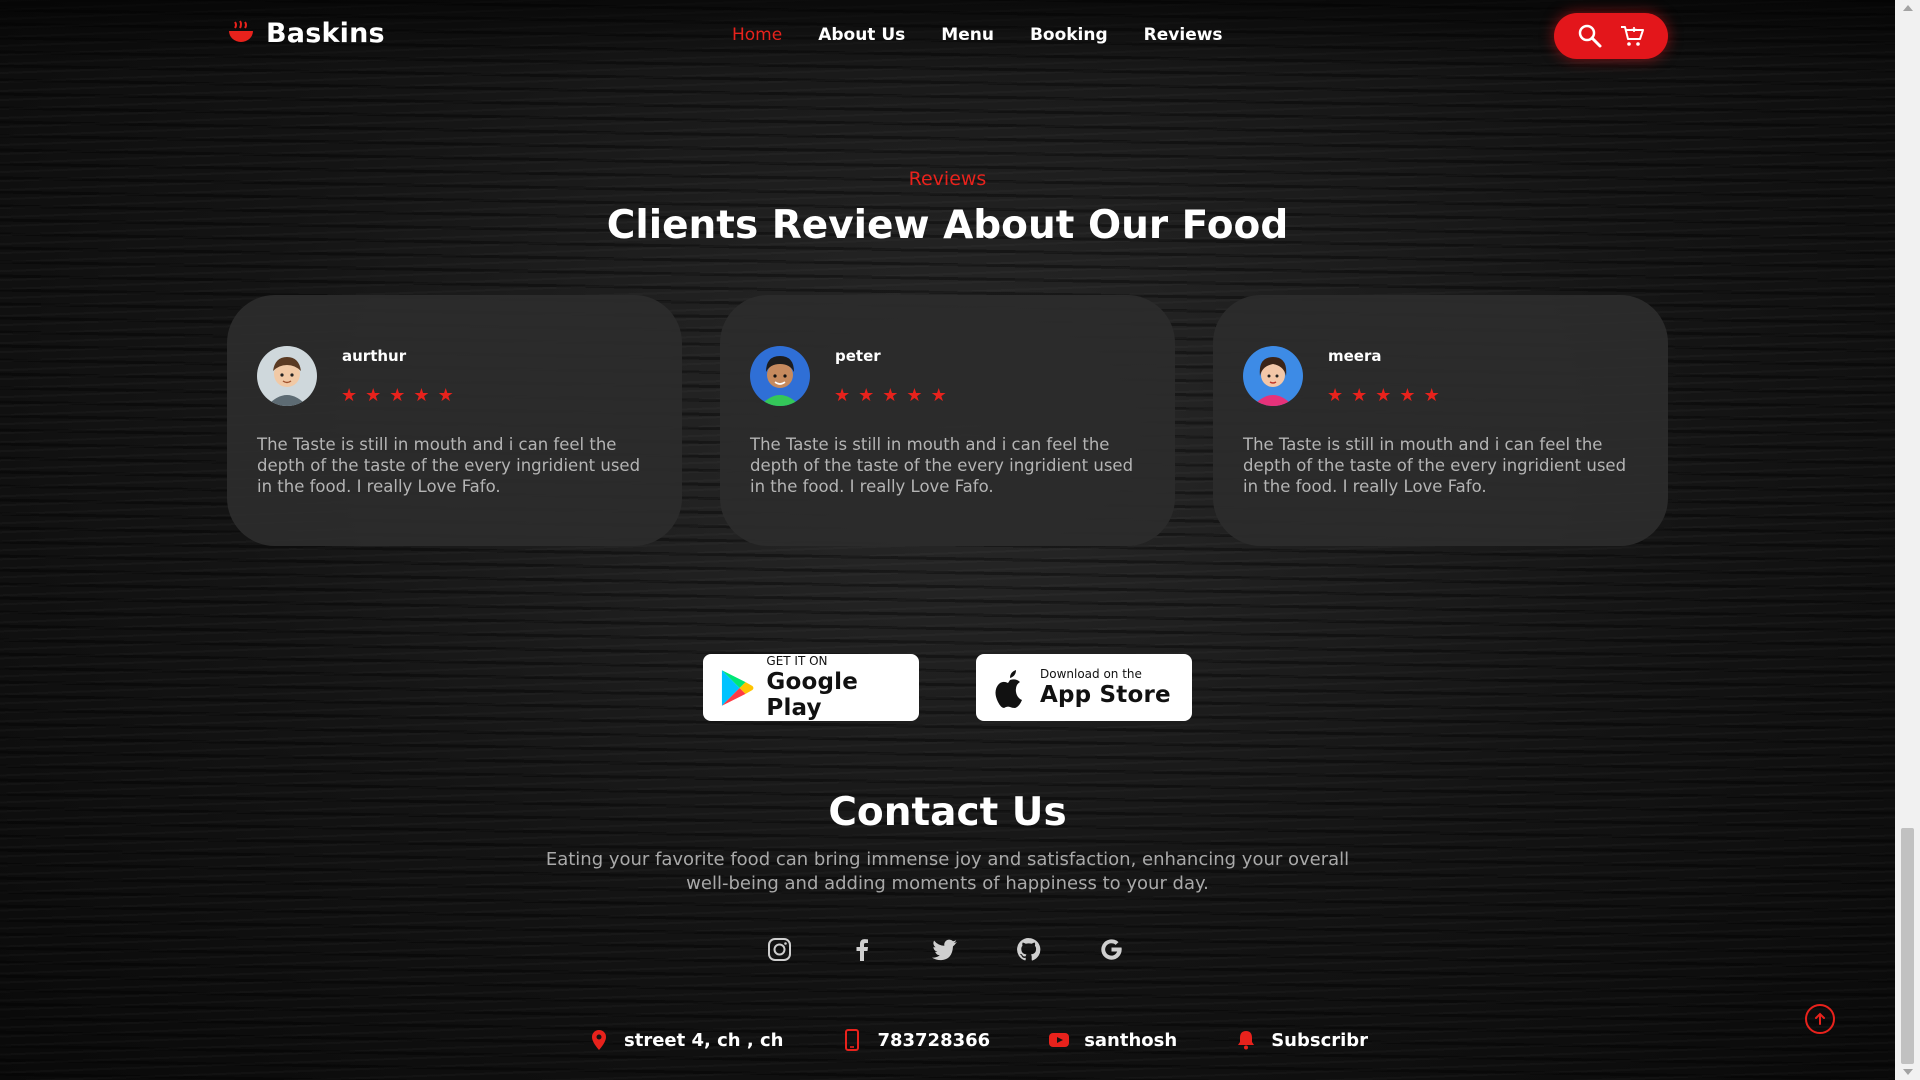 The image size is (1920, 1080). Describe the element at coordinates (1907, 946) in the screenshot. I see `scrollbar-thumb` at that location.